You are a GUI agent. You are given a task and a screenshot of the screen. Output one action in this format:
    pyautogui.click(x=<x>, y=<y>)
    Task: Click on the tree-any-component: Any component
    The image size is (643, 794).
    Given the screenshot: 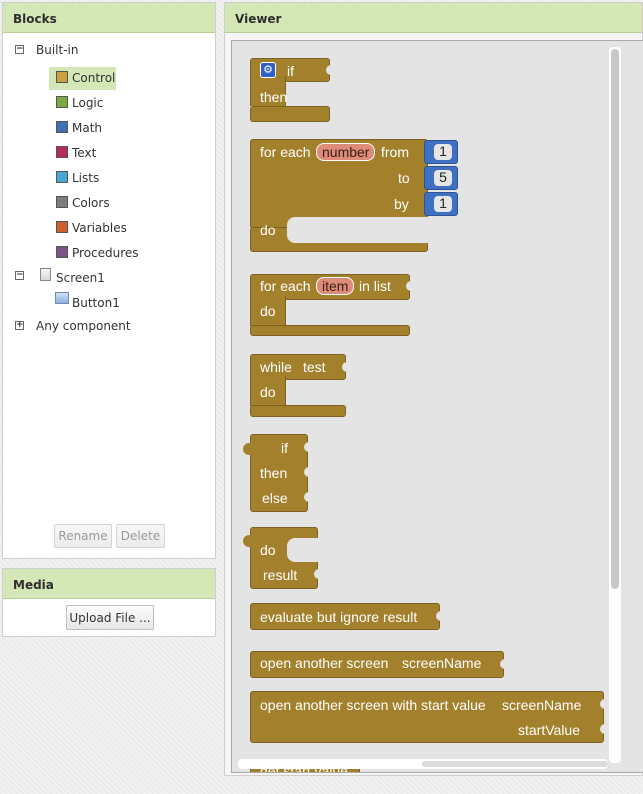 What is the action you would take?
    pyautogui.click(x=83, y=326)
    